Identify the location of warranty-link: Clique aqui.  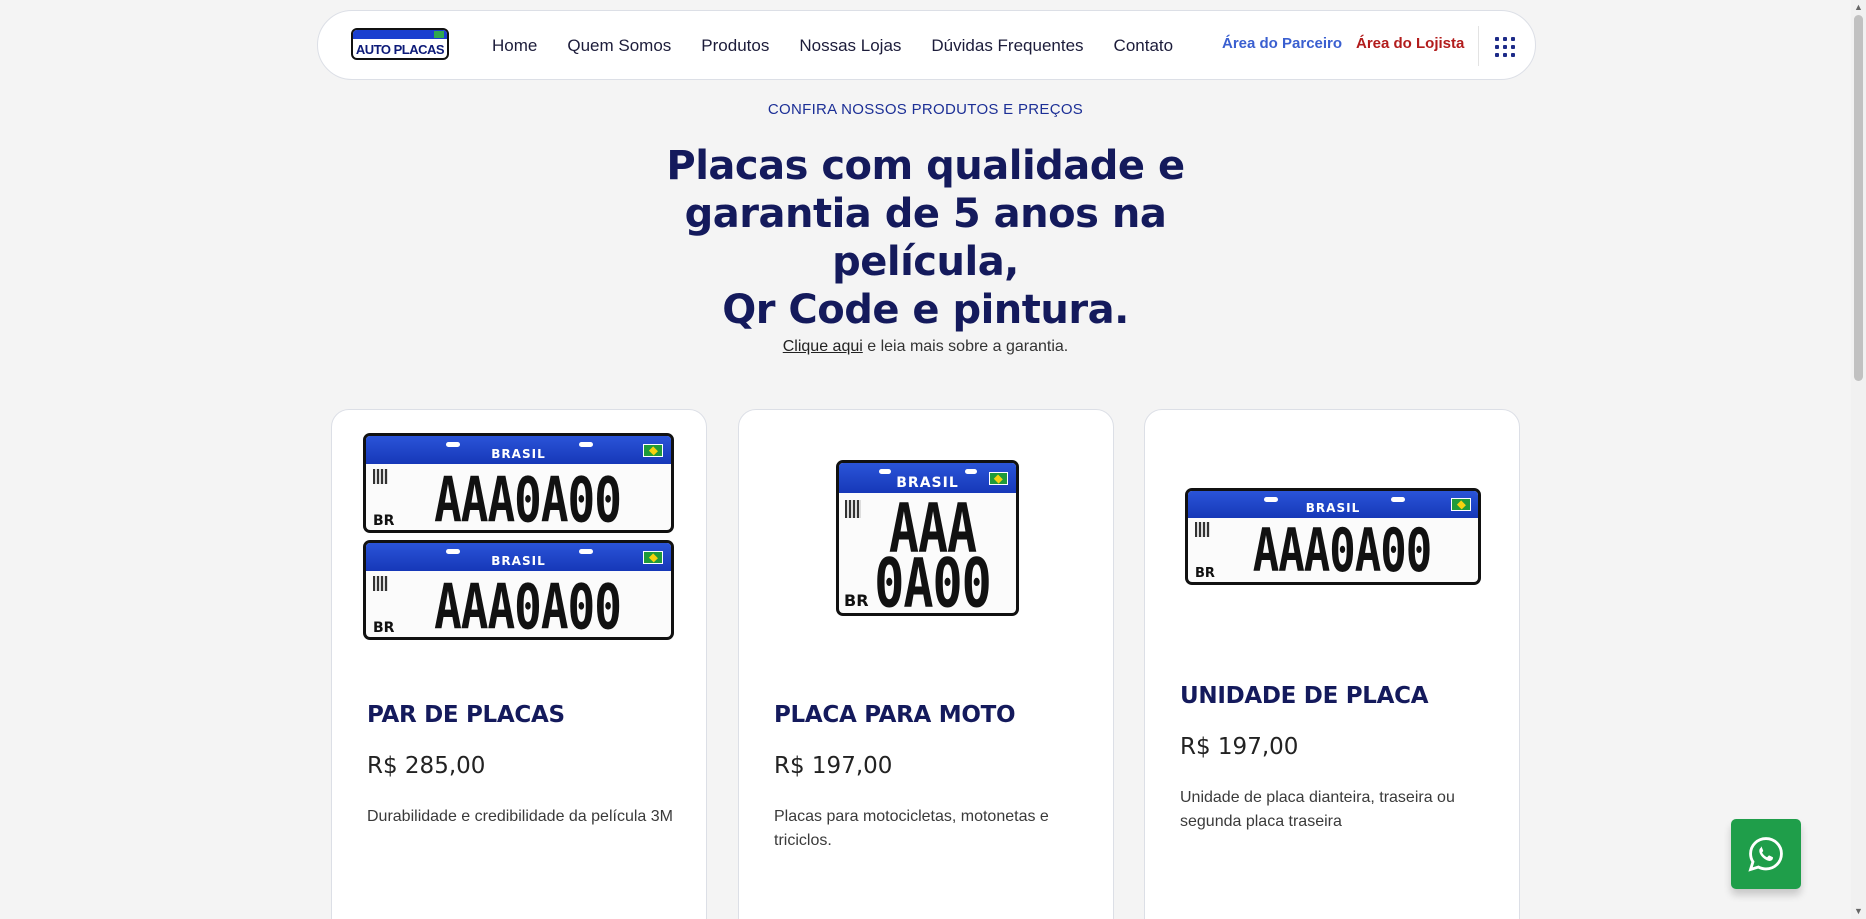
(823, 346).